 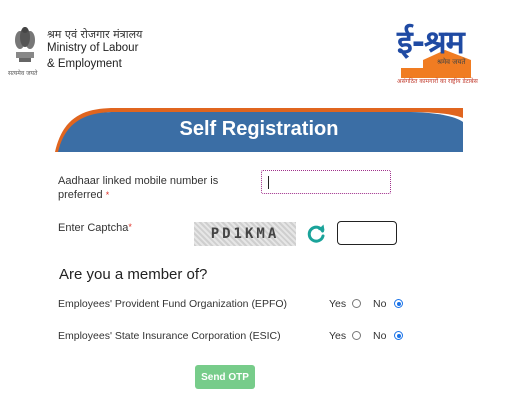 What do you see at coordinates (338, 336) in the screenshot?
I see `esic-yes-label: Yes` at bounding box center [338, 336].